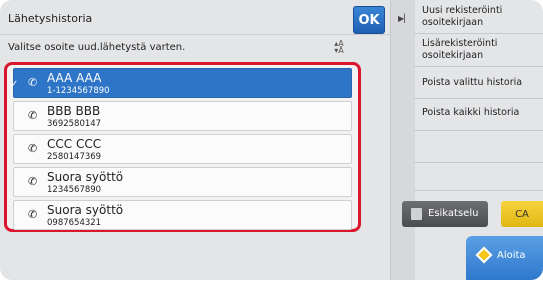 Image resolution: width=543 pixels, height=296 pixels. What do you see at coordinates (522, 214) in the screenshot?
I see `clear-all-button: CA` at bounding box center [522, 214].